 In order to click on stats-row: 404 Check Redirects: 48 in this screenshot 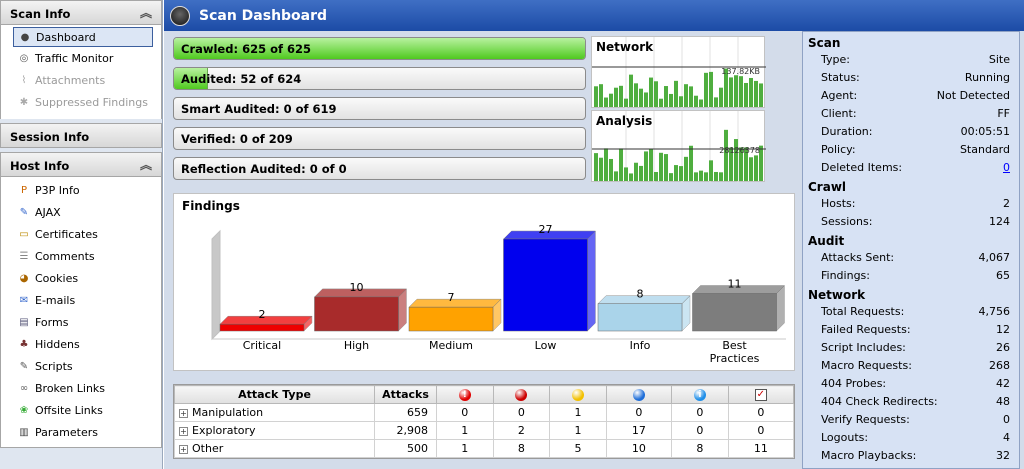, I will do `click(911, 401)`.